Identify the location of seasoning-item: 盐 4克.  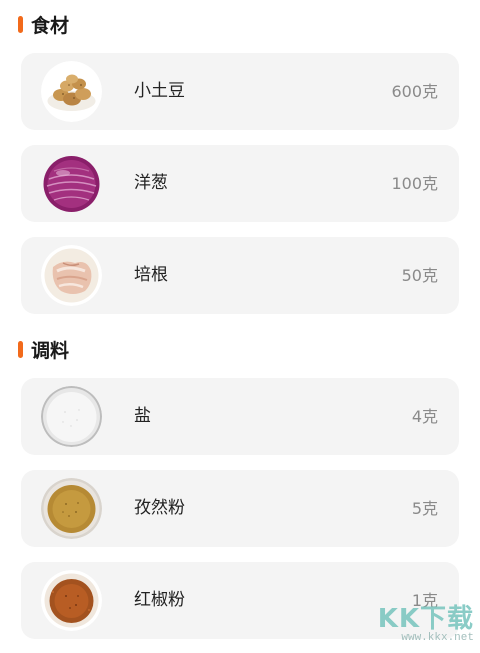
(240, 416).